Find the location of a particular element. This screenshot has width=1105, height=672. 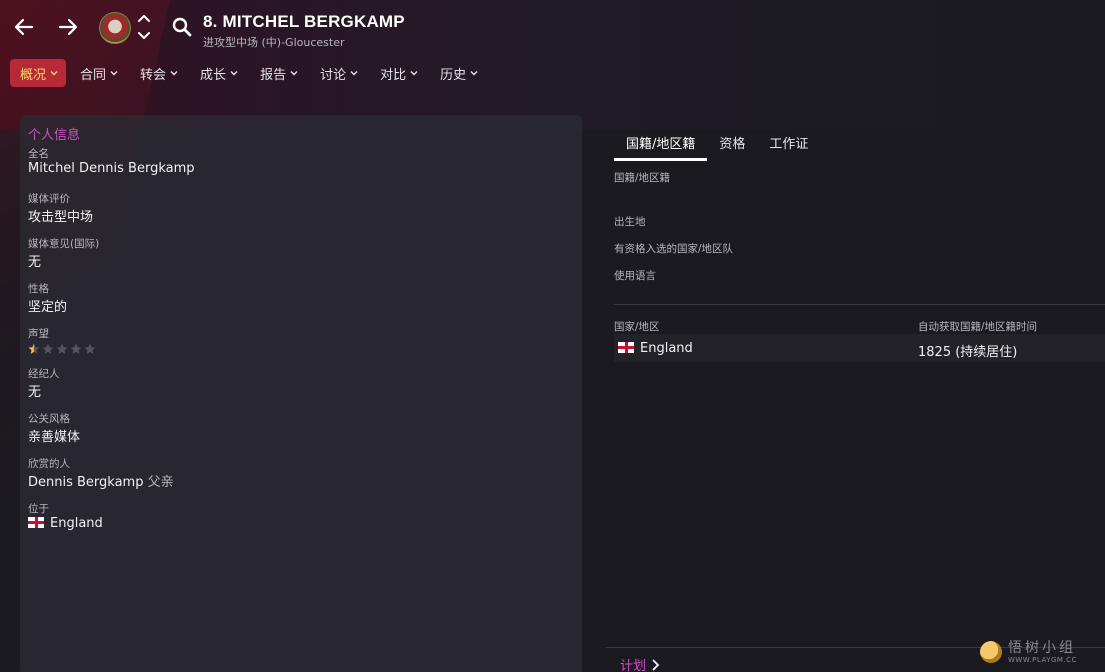

field-label: 声望 is located at coordinates (38, 334).